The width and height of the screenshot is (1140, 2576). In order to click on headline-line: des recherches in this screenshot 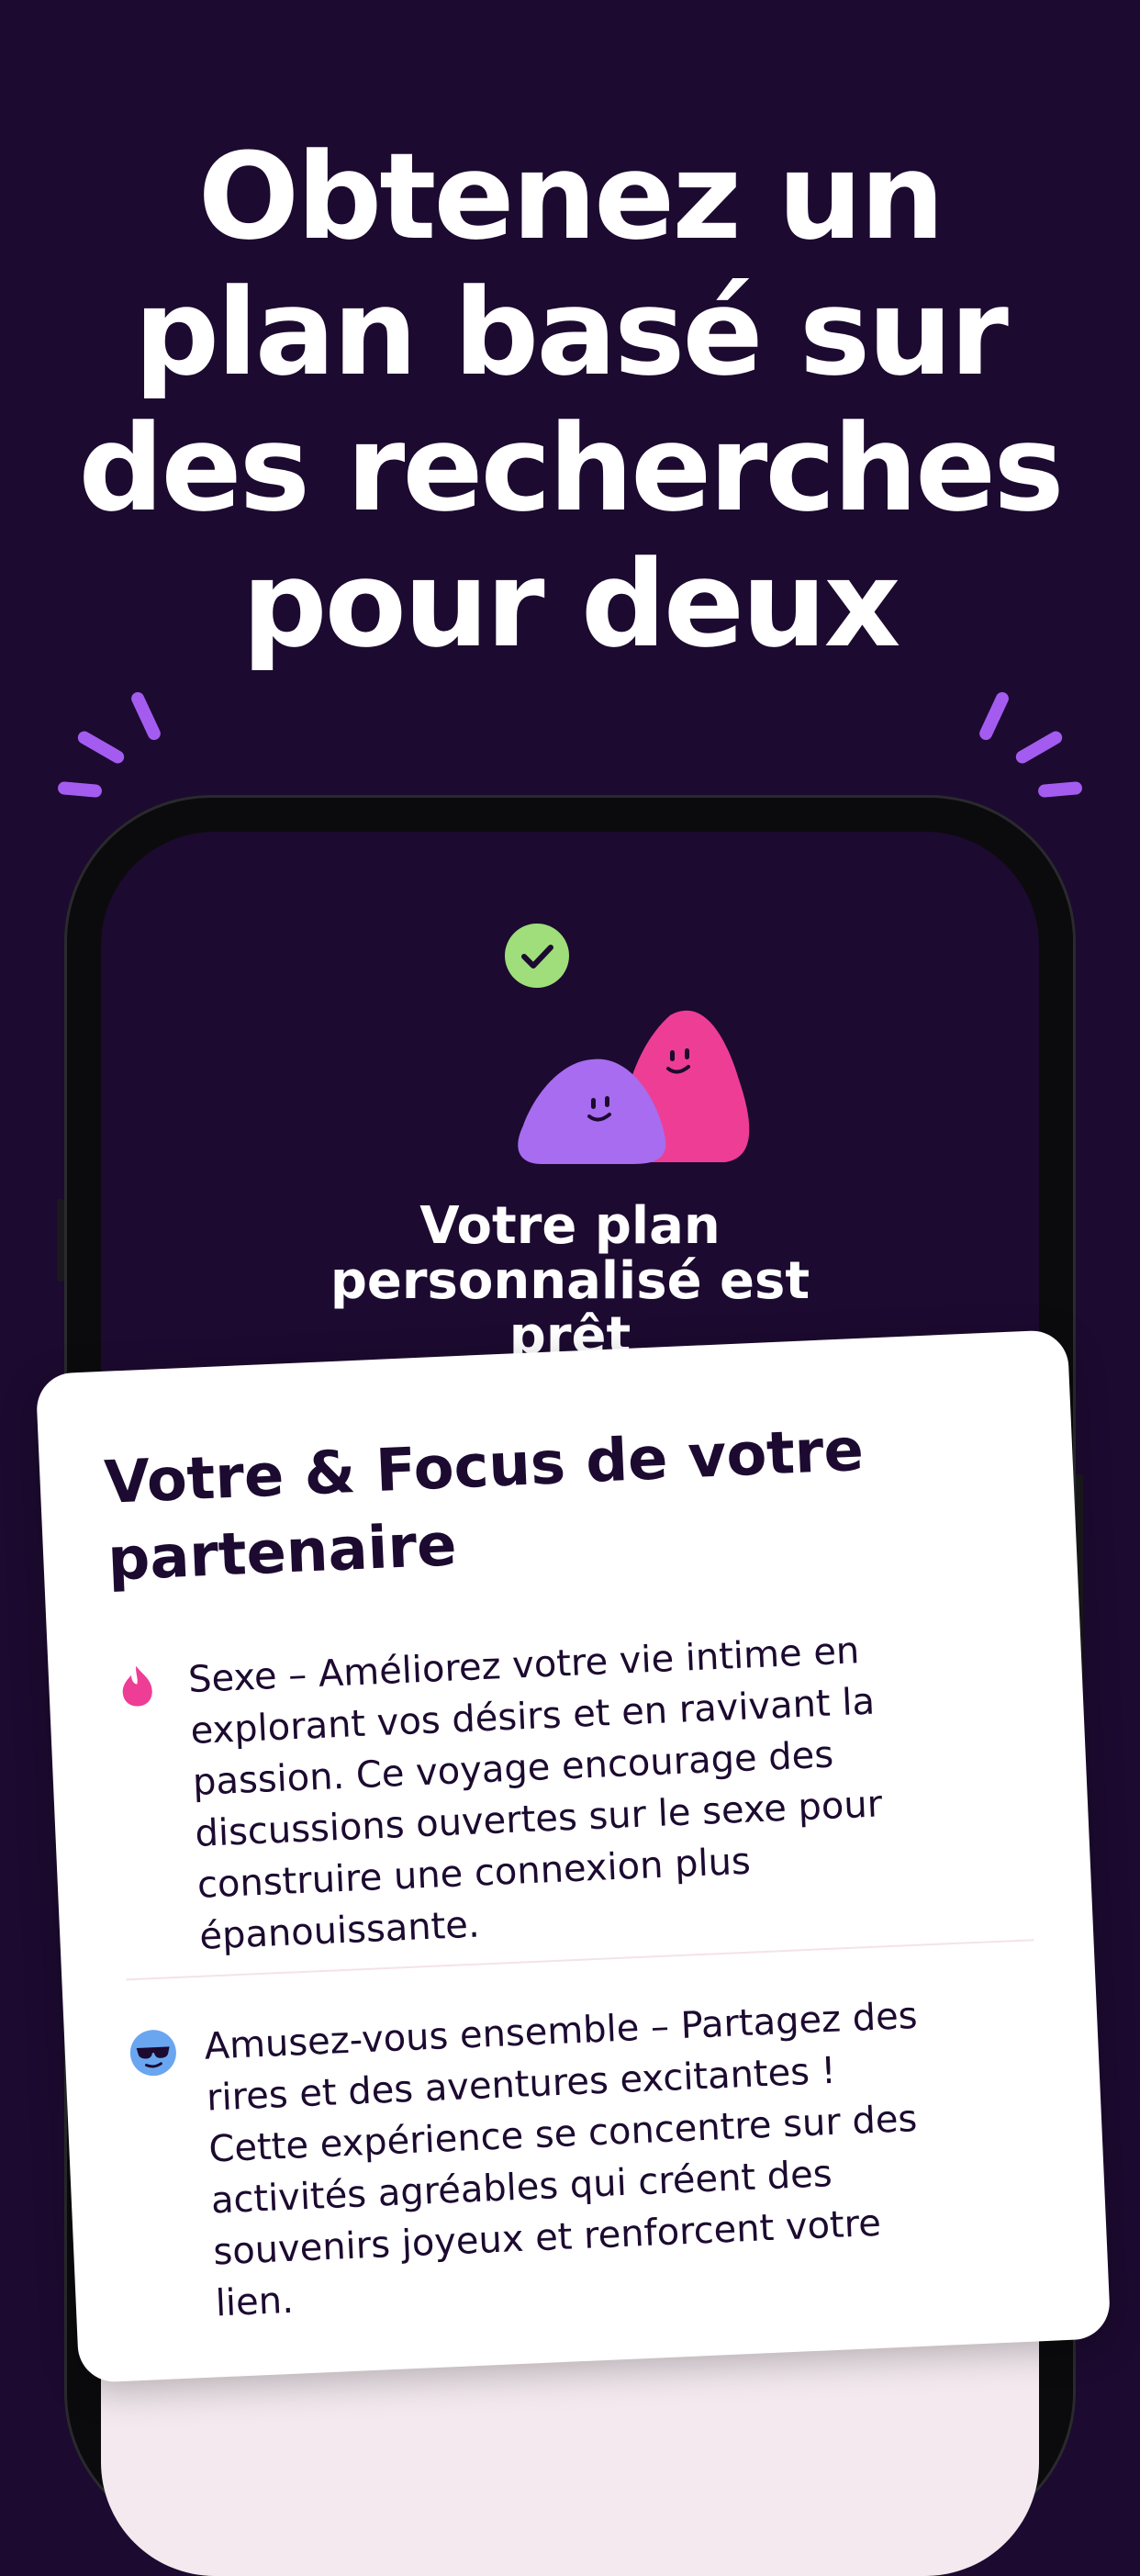, I will do `click(571, 468)`.